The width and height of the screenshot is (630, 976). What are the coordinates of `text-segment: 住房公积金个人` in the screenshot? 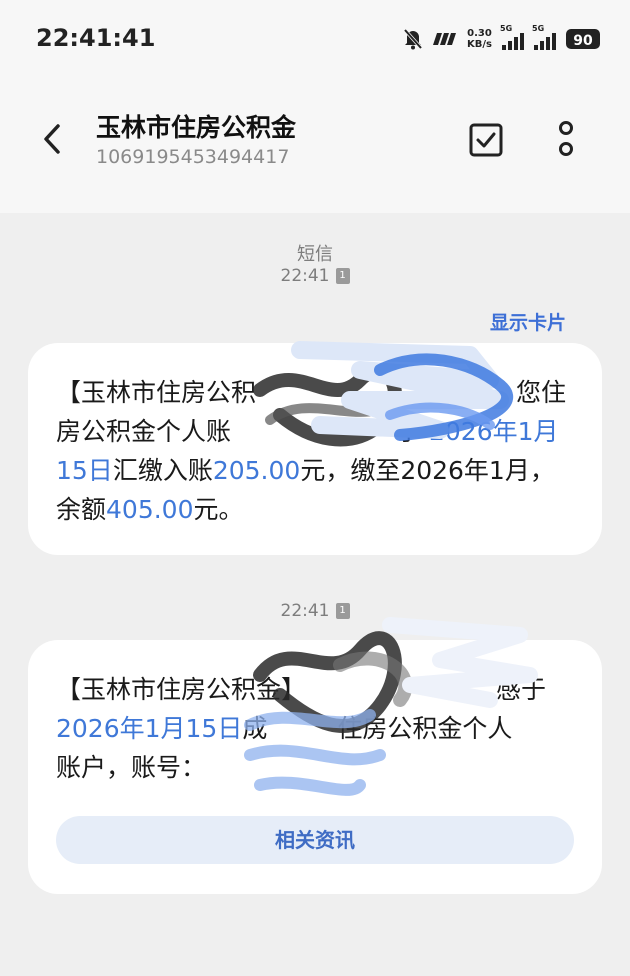 It's located at (425, 728).